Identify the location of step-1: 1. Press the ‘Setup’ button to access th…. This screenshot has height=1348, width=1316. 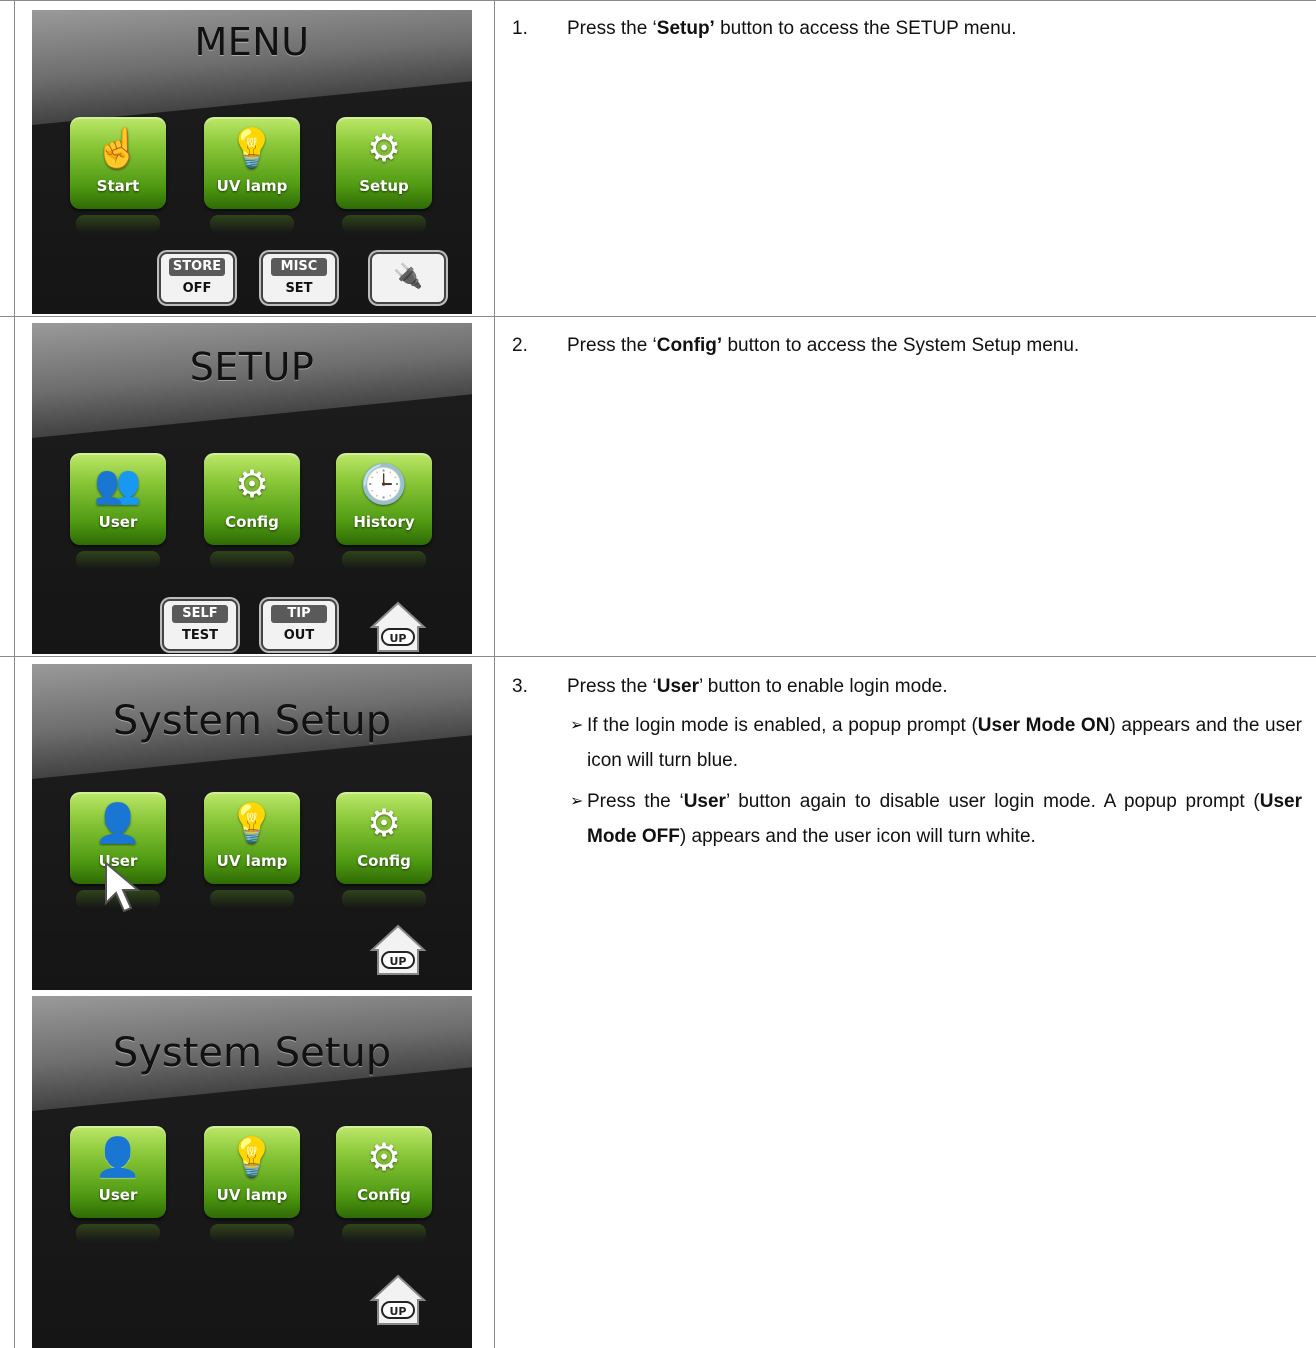
(907, 29).